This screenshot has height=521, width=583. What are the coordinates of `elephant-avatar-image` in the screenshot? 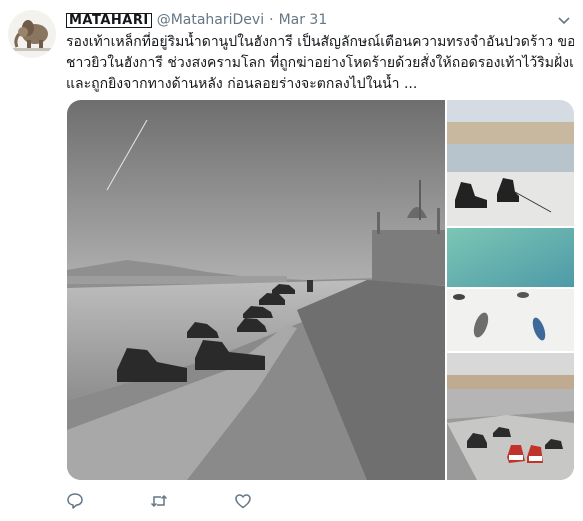 It's located at (32, 34).